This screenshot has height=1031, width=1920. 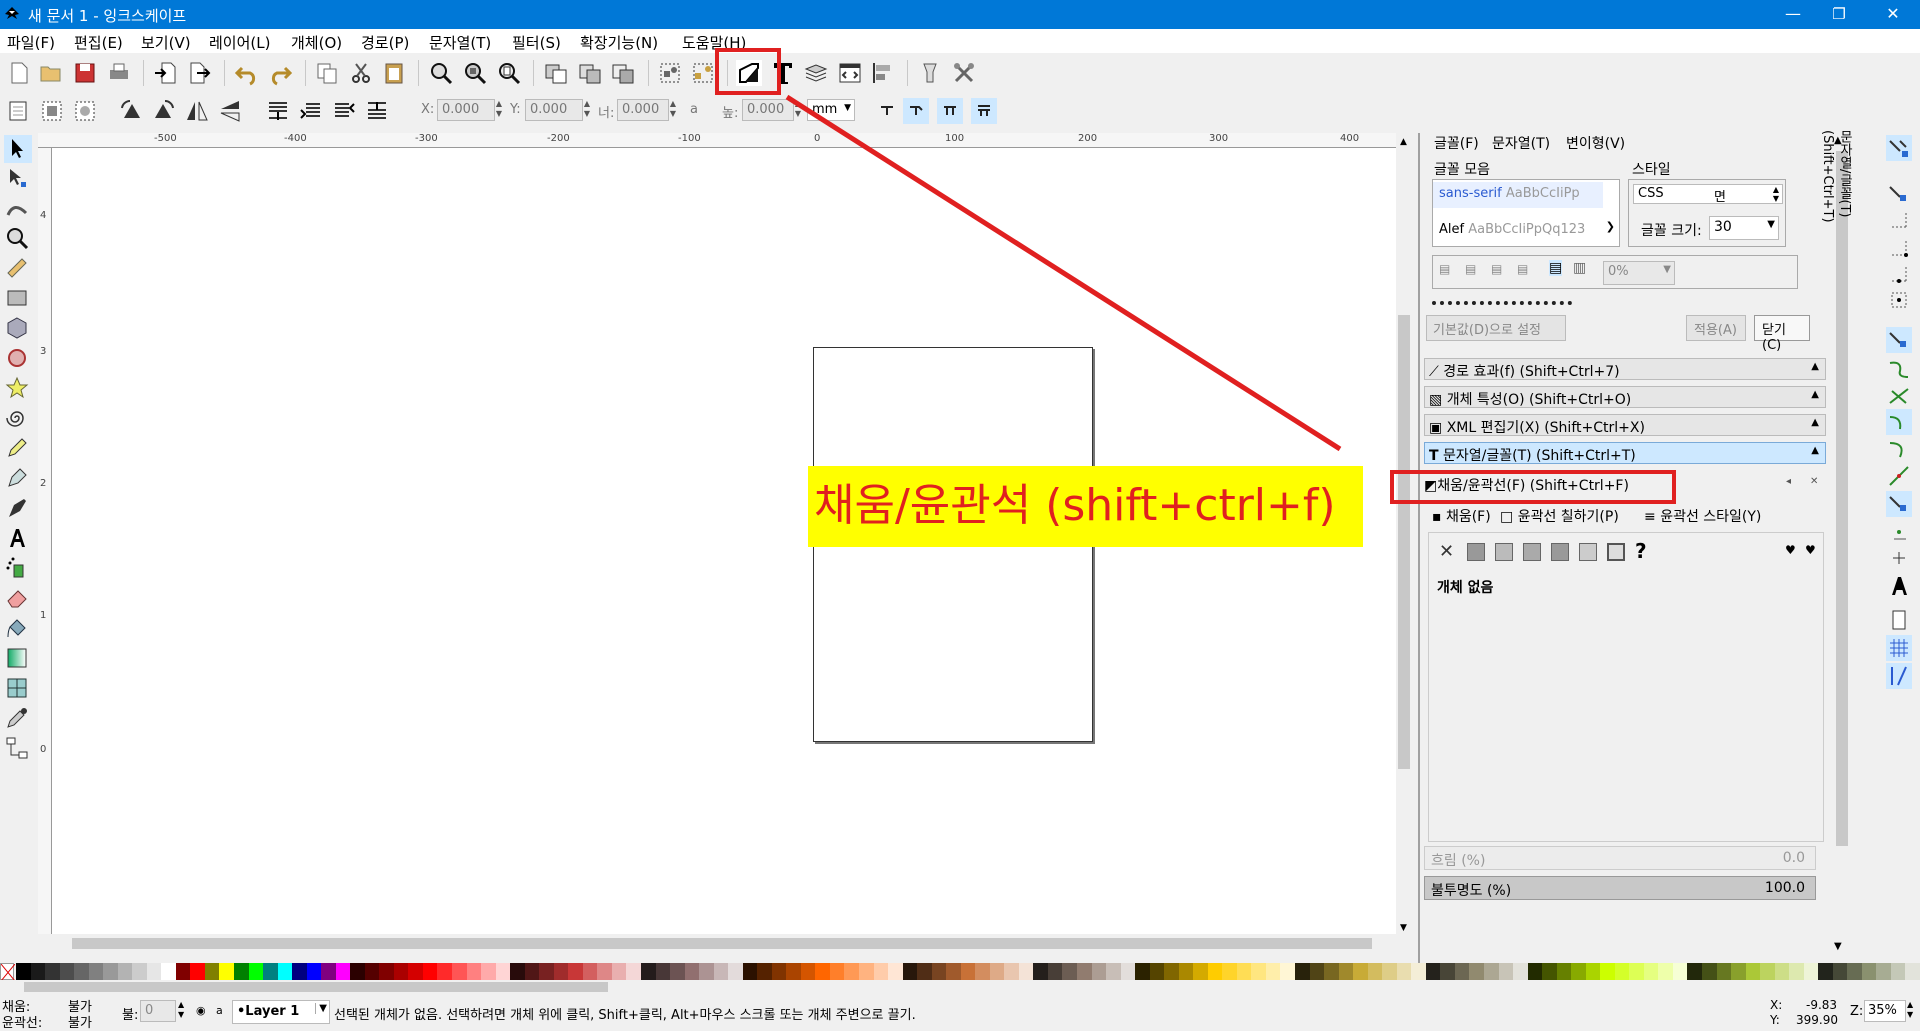 I want to click on opacity-indicator-input: 0, so click(x=158, y=1011).